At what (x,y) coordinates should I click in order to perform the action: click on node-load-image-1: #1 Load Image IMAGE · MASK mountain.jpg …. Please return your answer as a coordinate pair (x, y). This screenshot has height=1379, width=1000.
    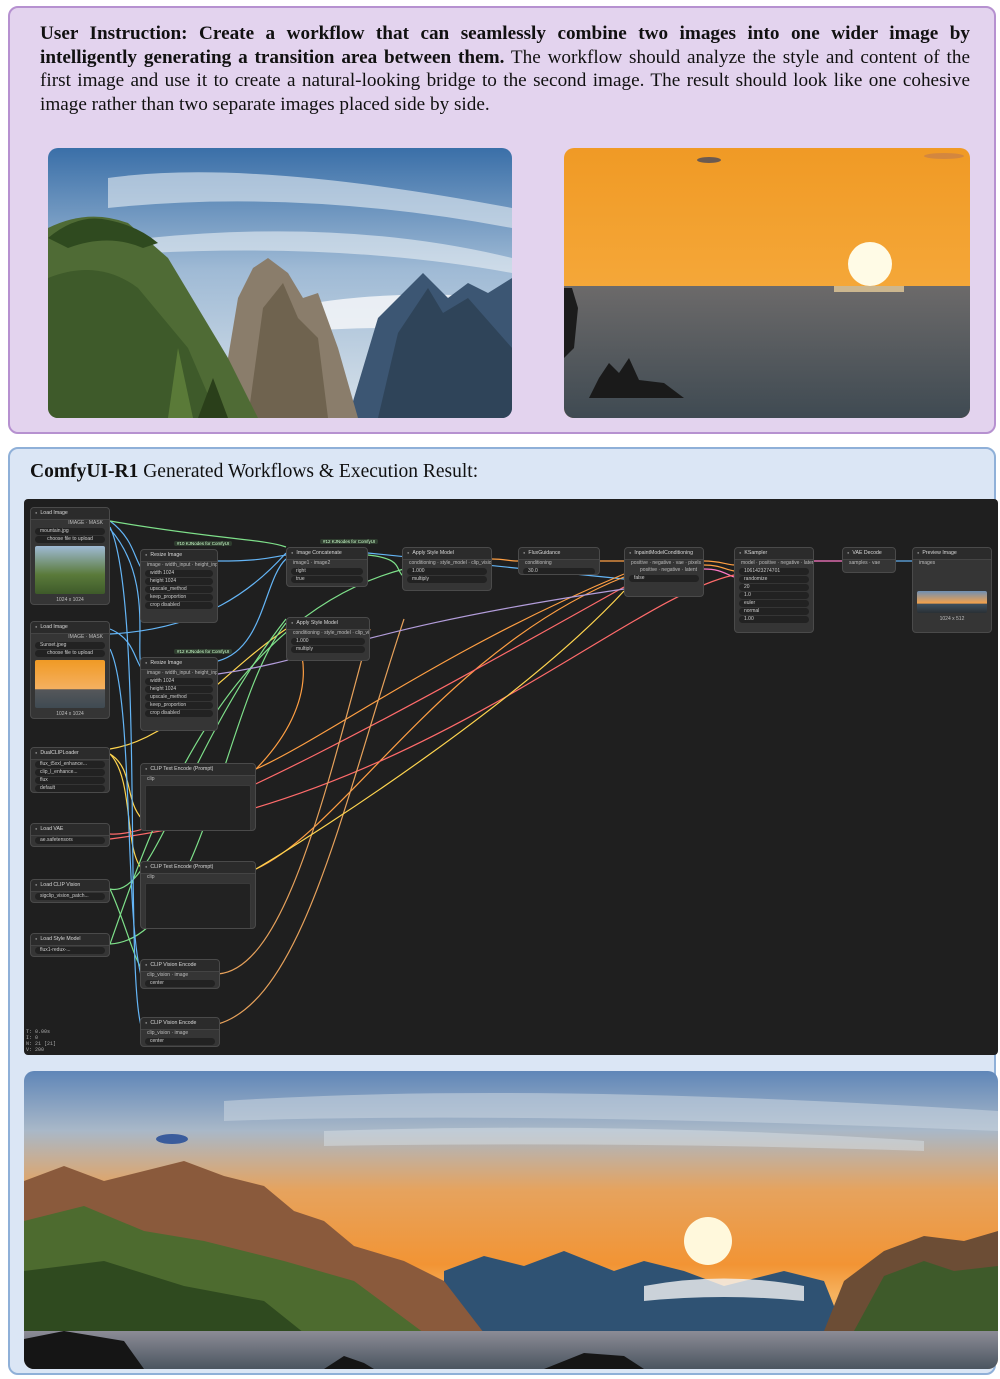
    Looking at the image, I should click on (70, 556).